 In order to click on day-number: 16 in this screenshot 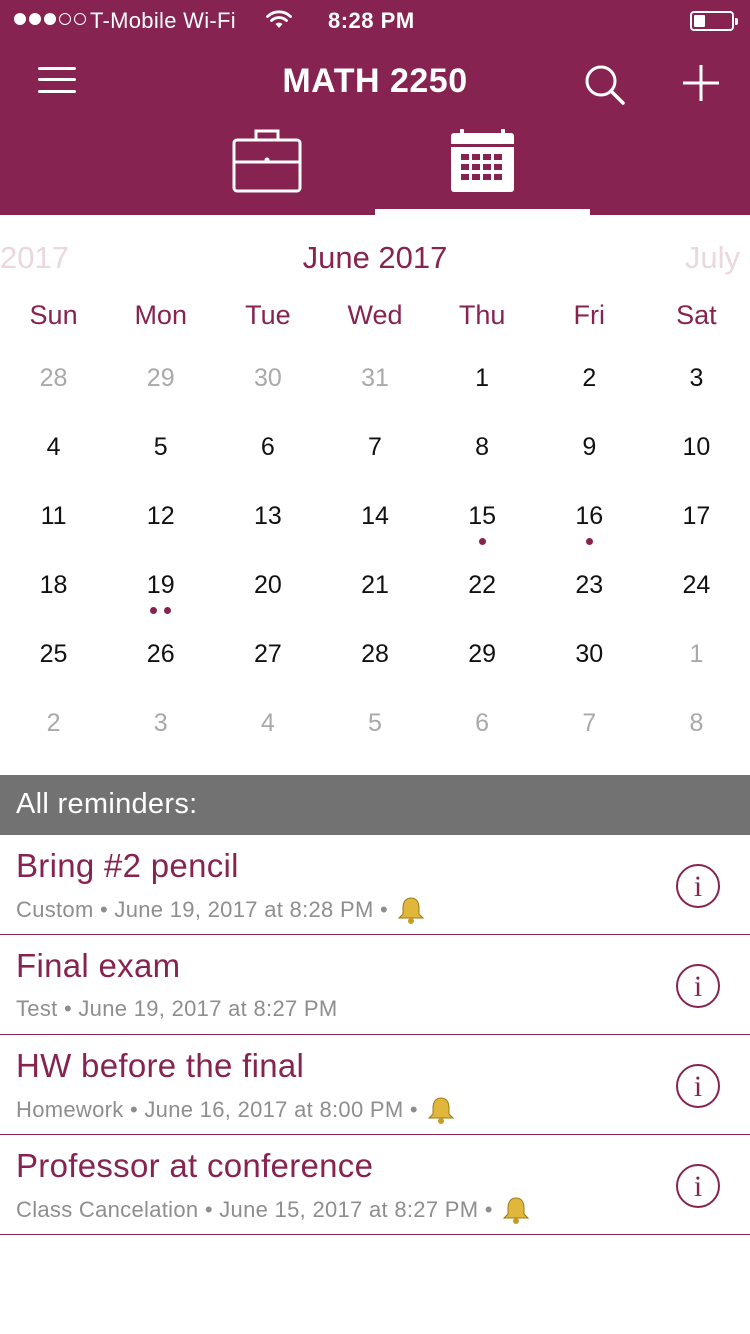, I will do `click(589, 516)`.